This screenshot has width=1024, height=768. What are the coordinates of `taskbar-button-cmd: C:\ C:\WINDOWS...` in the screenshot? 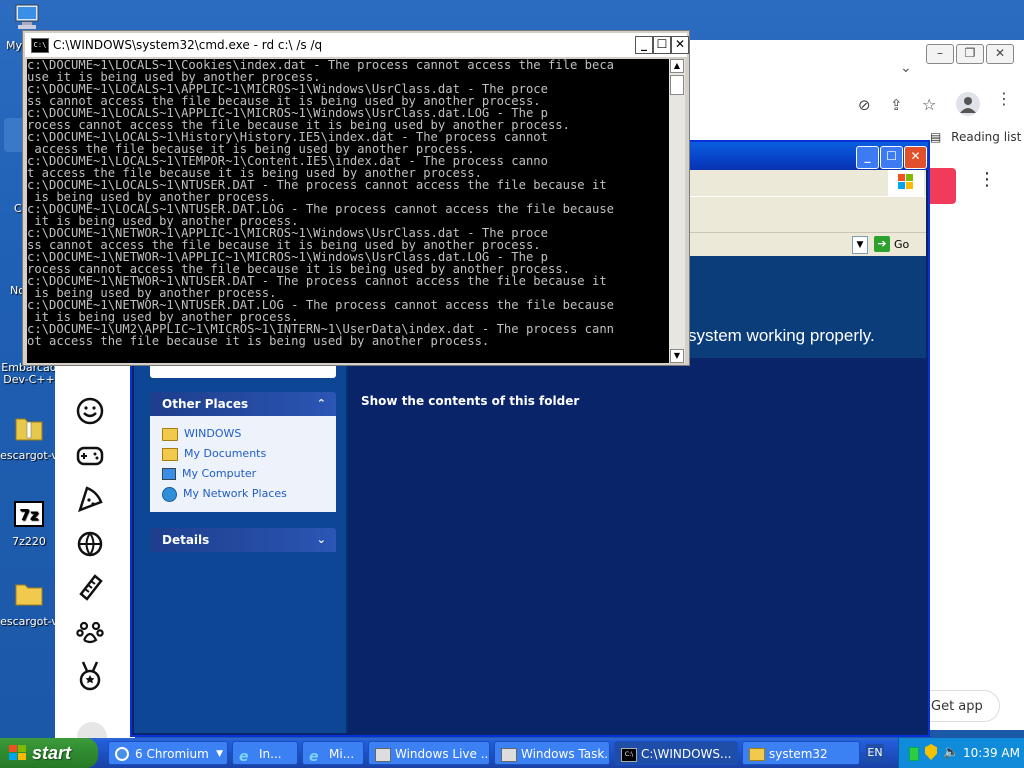 It's located at (676, 753).